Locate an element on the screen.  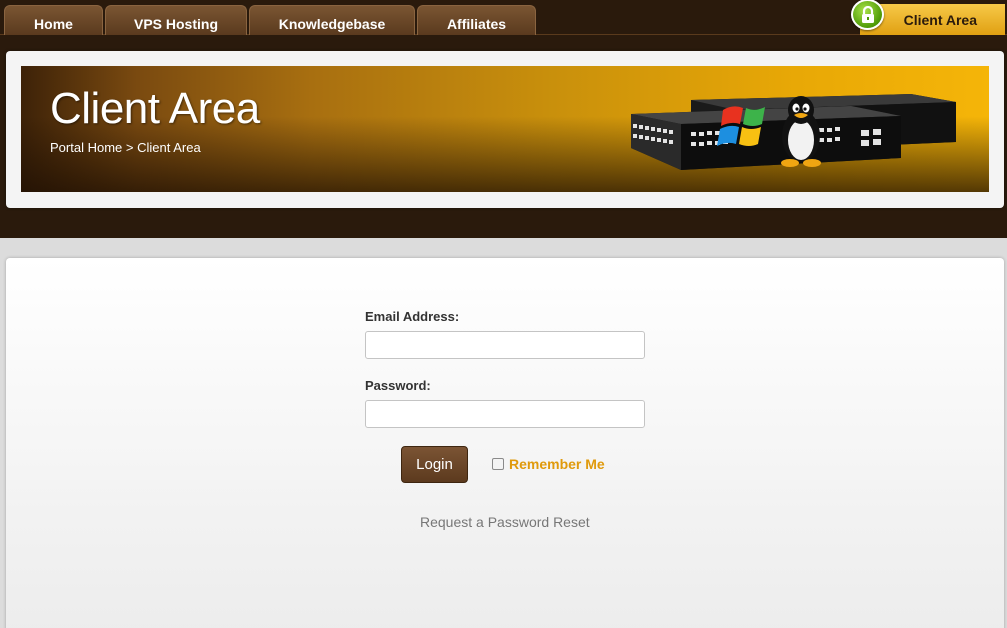
email-label: Email Address: is located at coordinates (412, 316).